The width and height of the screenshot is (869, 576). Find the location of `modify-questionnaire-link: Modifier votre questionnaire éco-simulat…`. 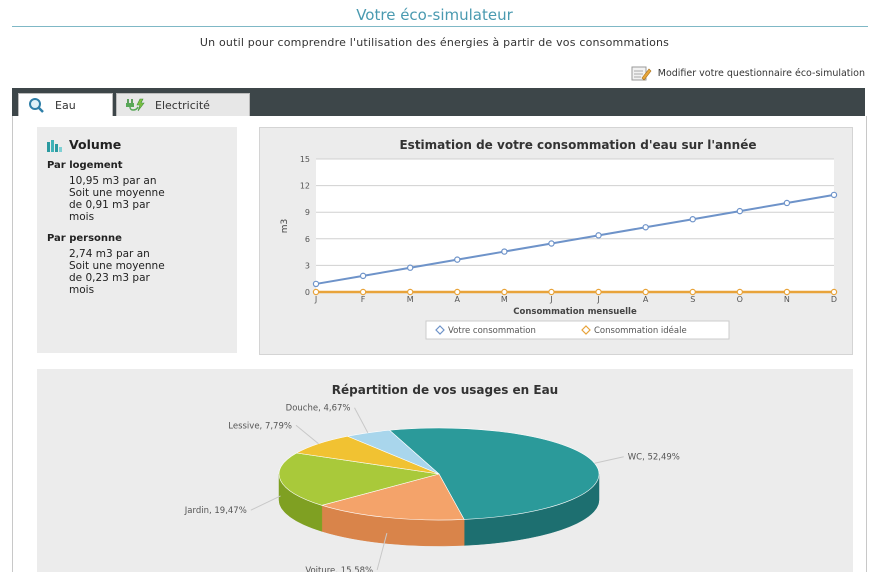

modify-questionnaire-link: Modifier votre questionnaire éco-simulat… is located at coordinates (747, 73).